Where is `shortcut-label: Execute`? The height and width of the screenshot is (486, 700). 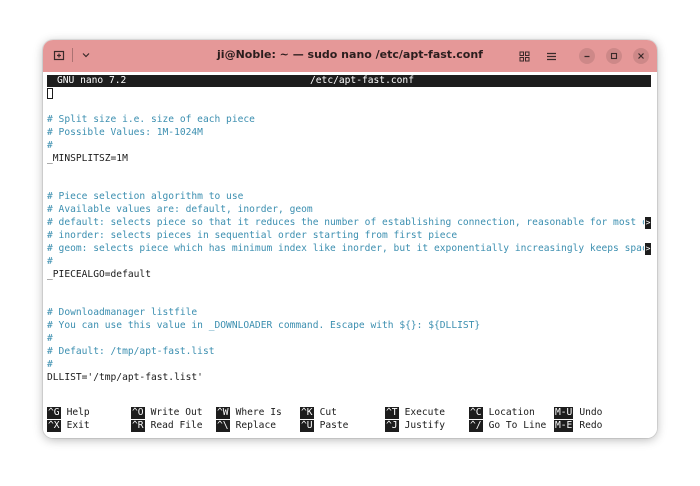
shortcut-label: Execute is located at coordinates (424, 412).